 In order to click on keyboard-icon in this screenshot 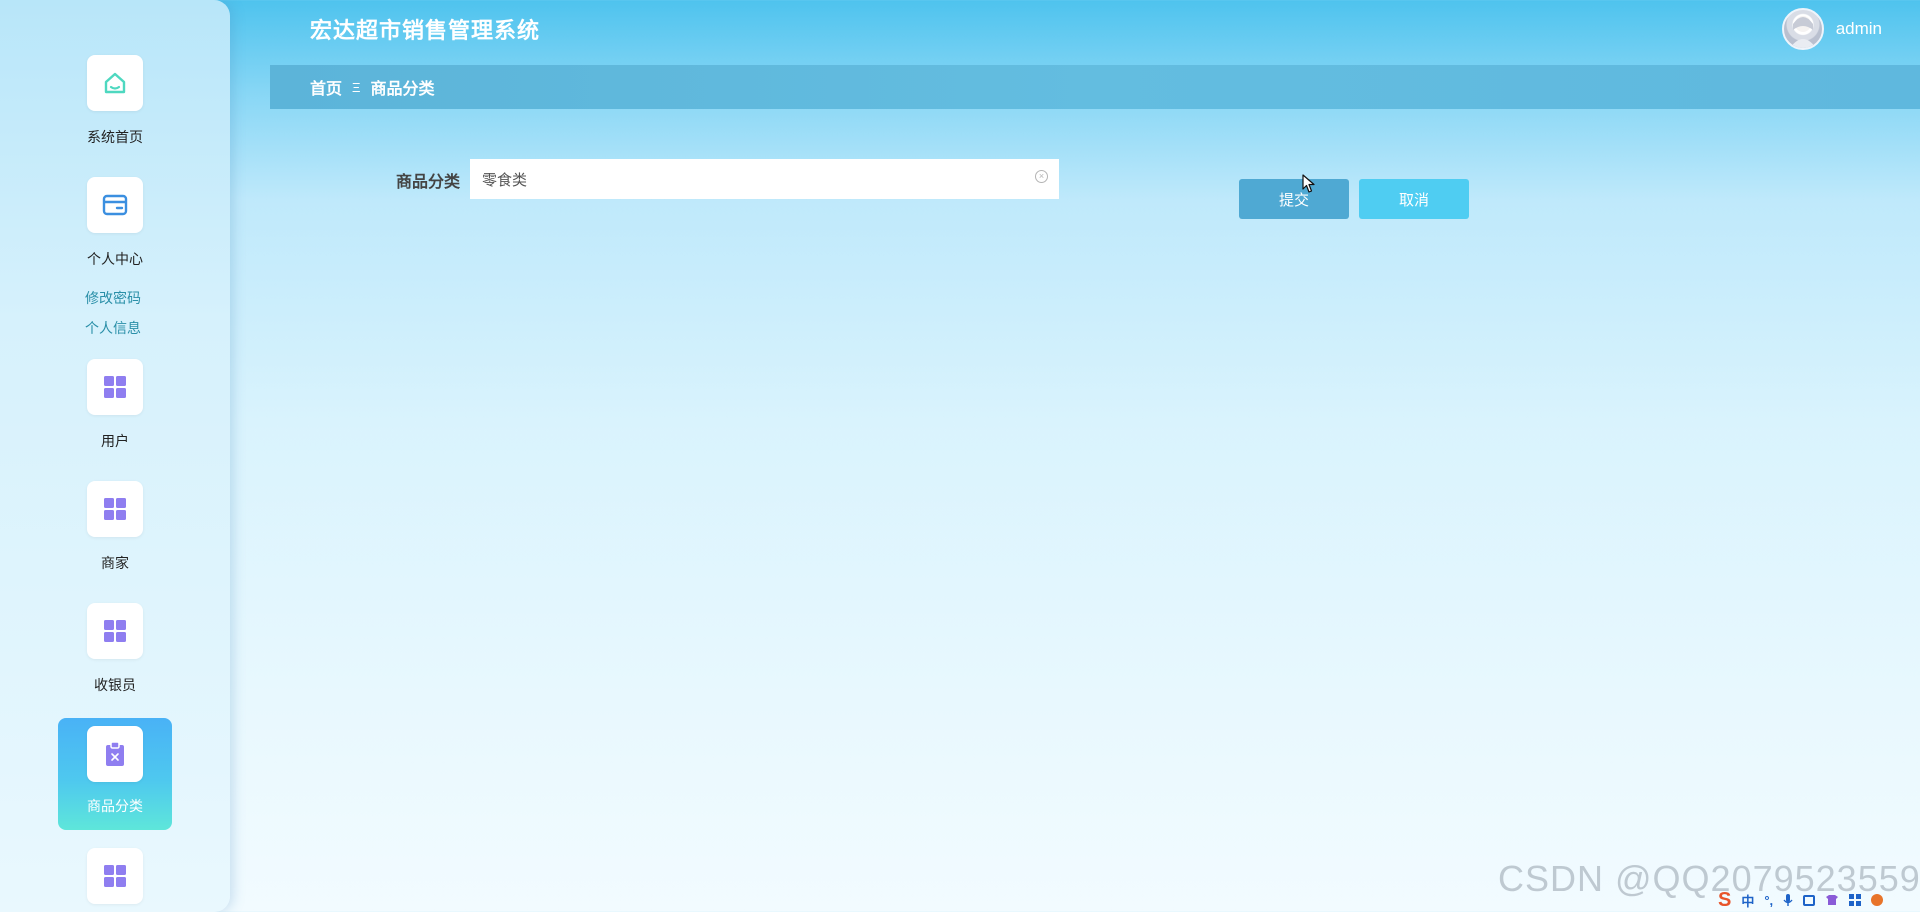, I will do `click(1809, 900)`.